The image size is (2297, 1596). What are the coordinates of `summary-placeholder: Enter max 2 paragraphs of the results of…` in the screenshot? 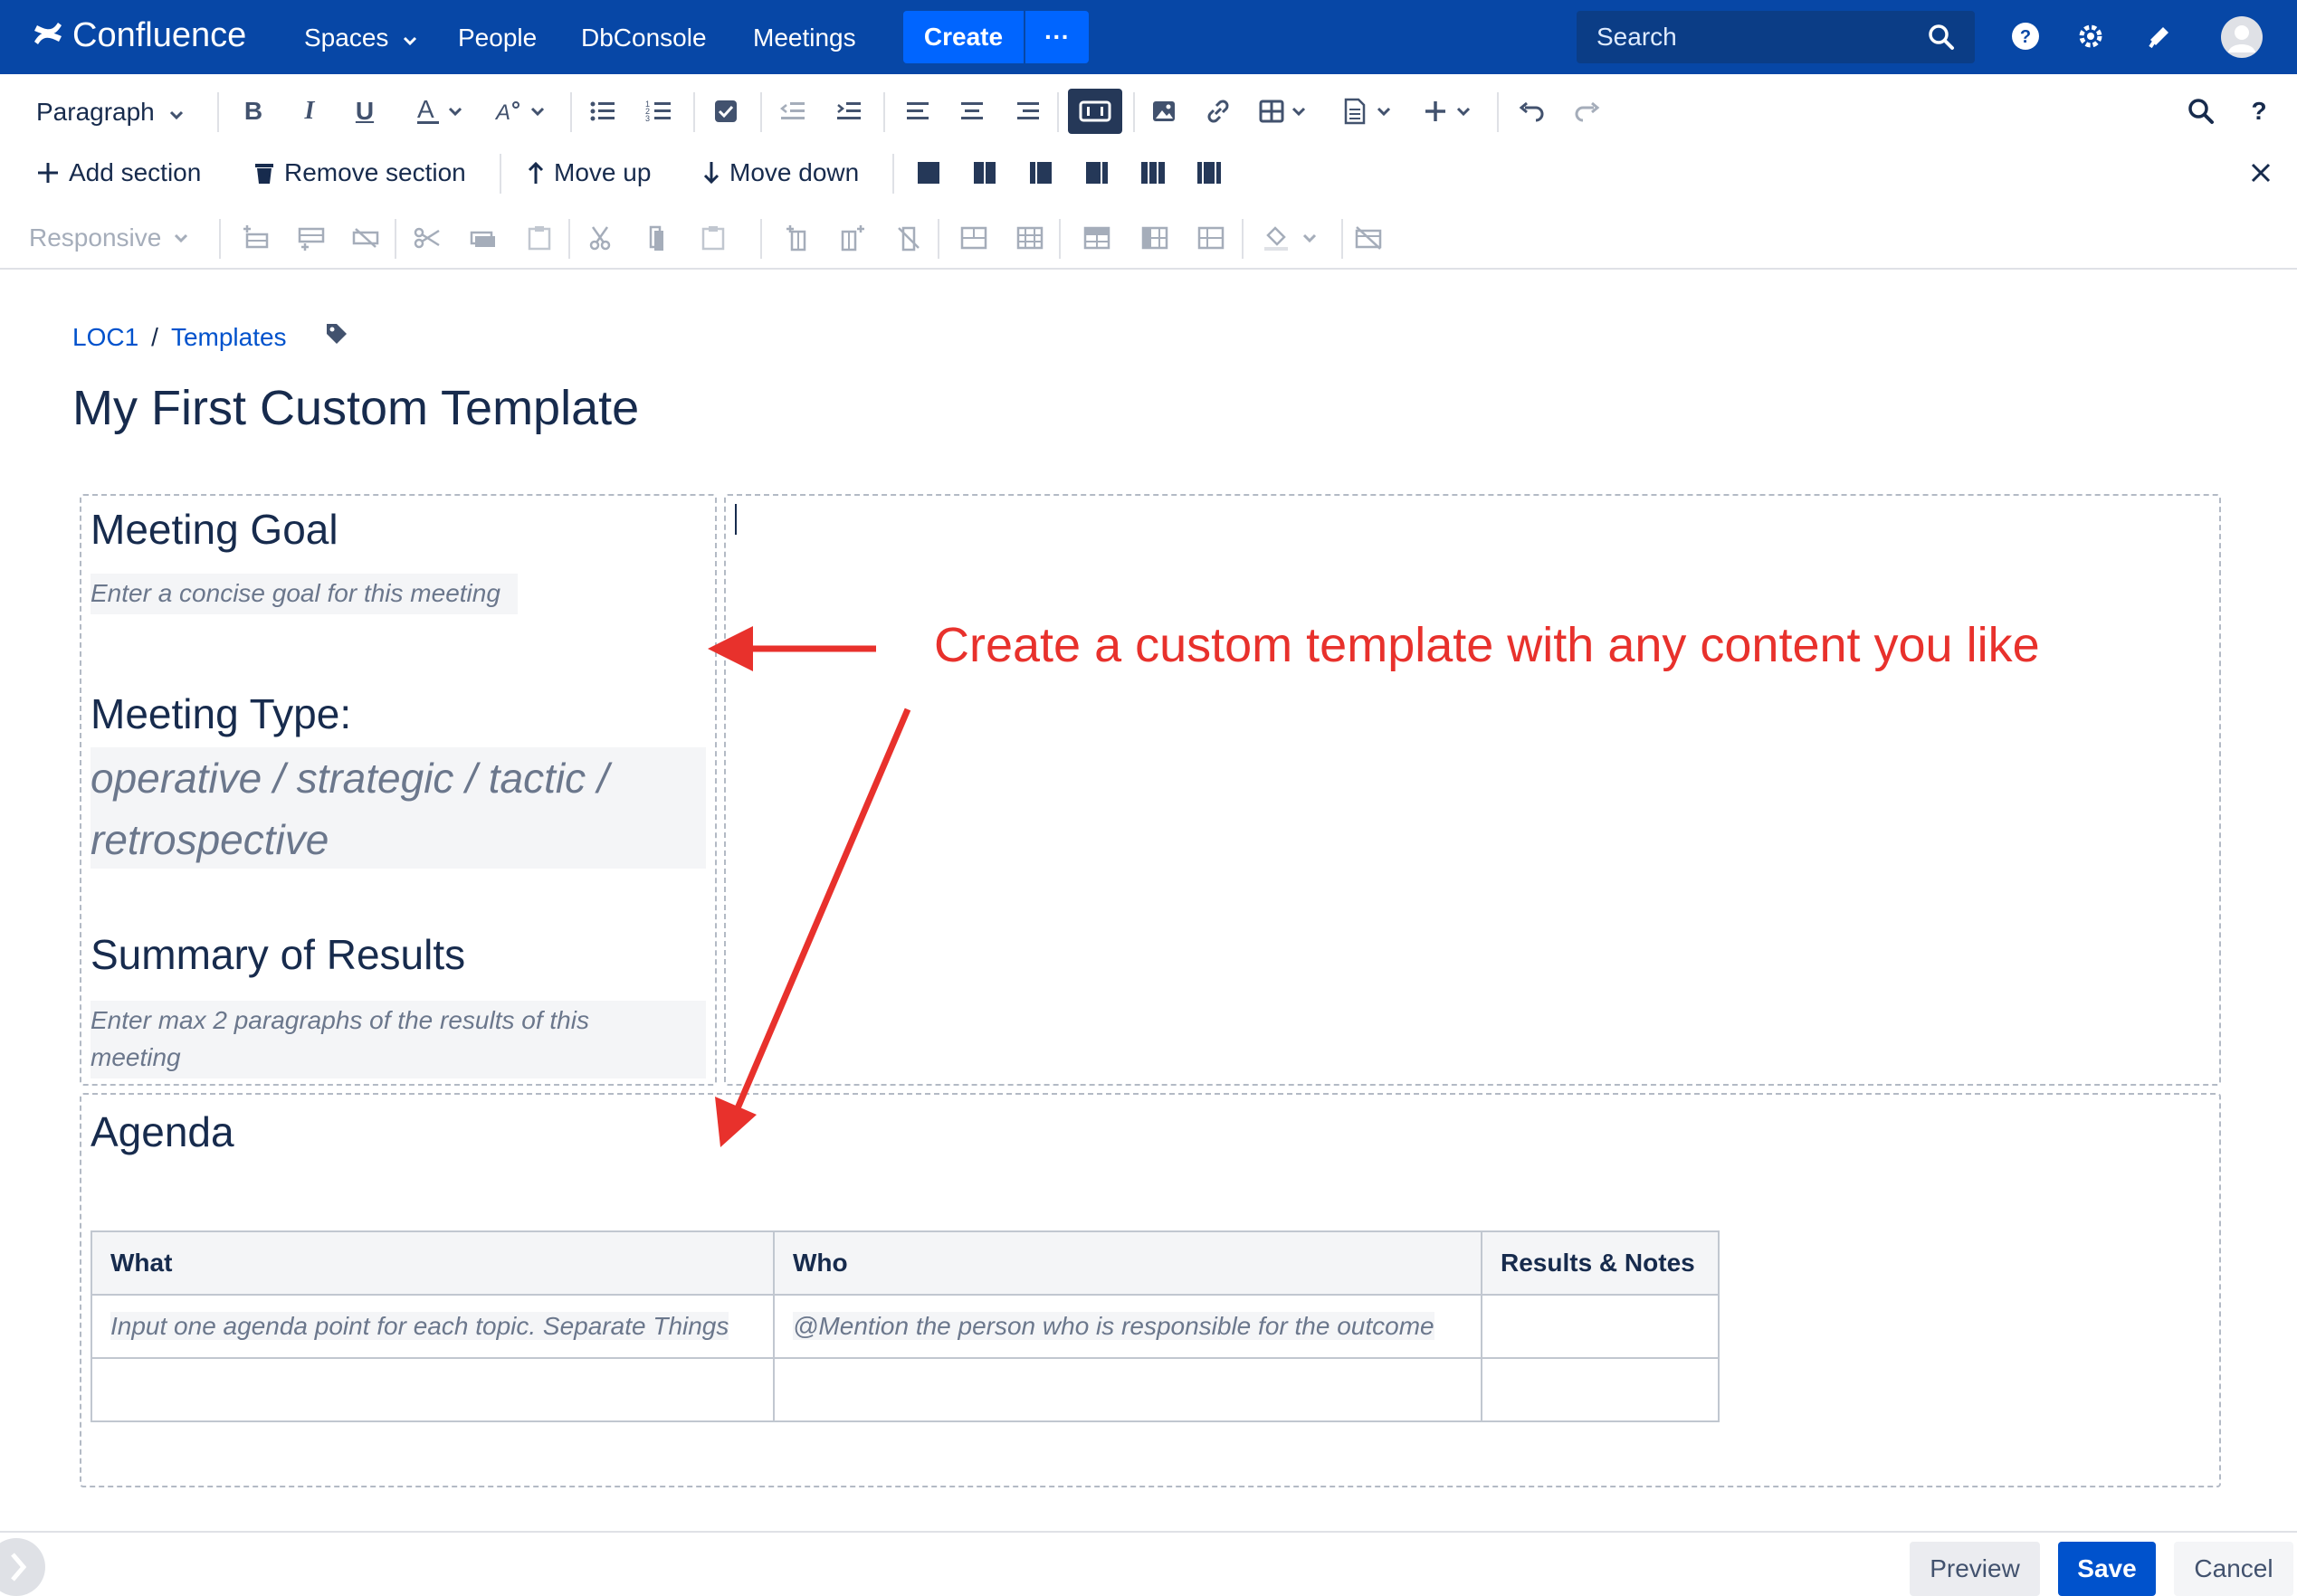 It's located at (398, 1039).